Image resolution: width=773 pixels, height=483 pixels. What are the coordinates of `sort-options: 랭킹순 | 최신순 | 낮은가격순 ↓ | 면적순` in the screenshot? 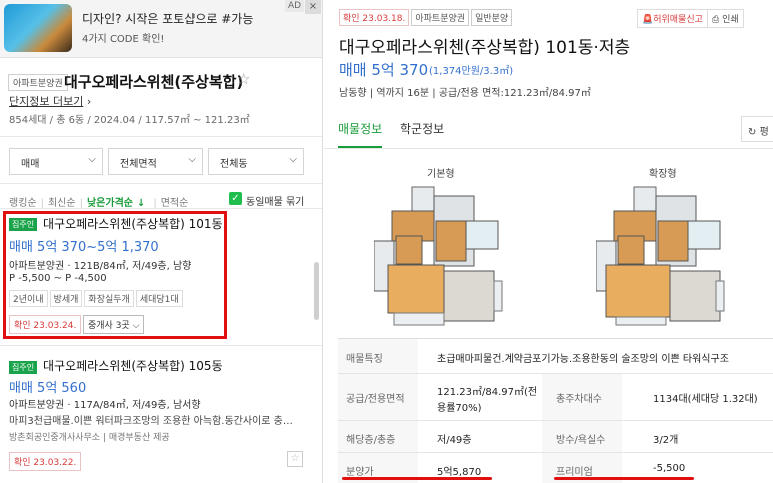 It's located at (99, 203).